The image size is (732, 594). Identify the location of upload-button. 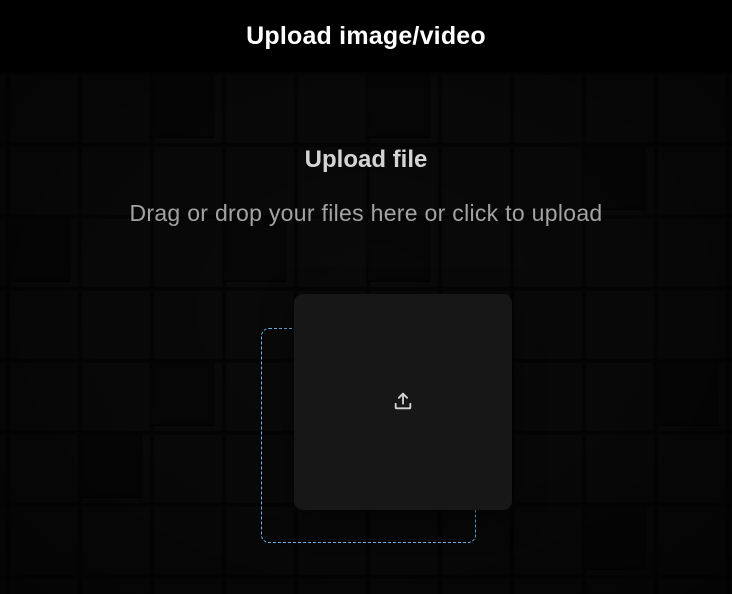
(403, 402).